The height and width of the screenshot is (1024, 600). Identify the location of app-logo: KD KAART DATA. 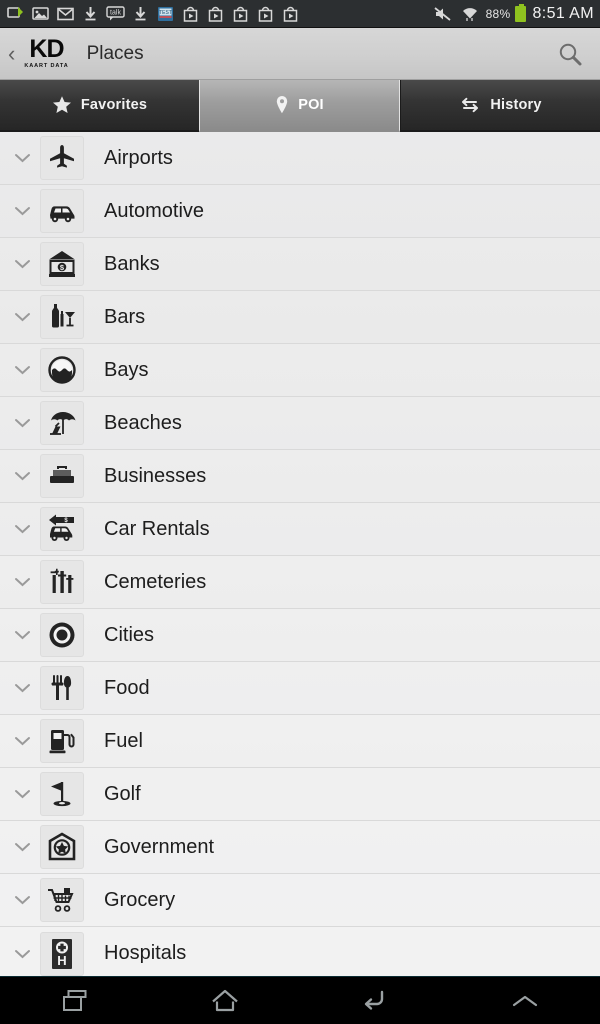
(46, 52).